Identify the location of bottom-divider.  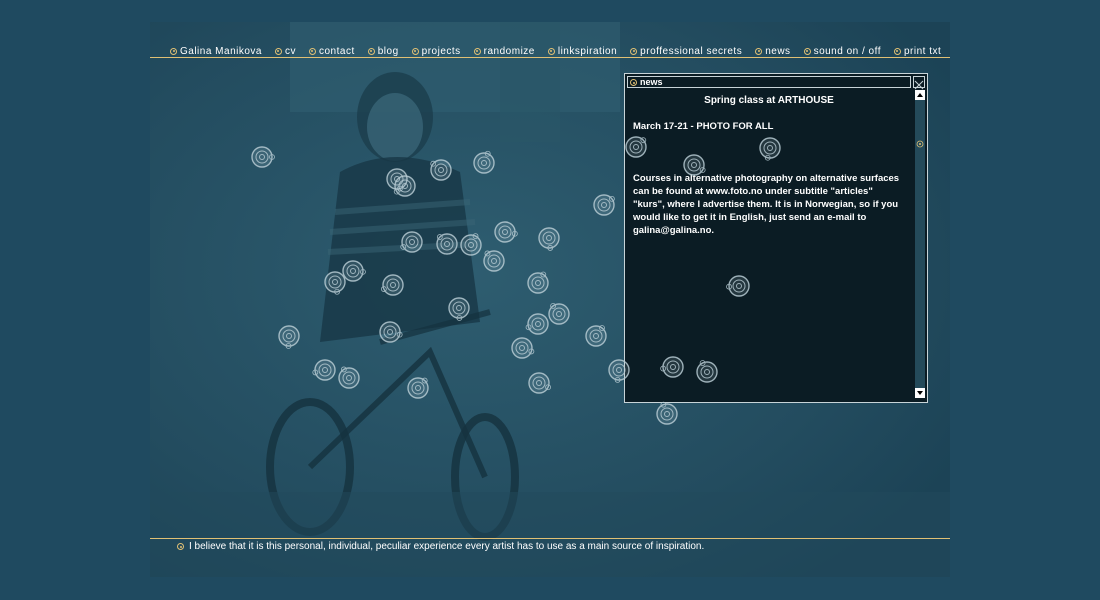
(550, 538).